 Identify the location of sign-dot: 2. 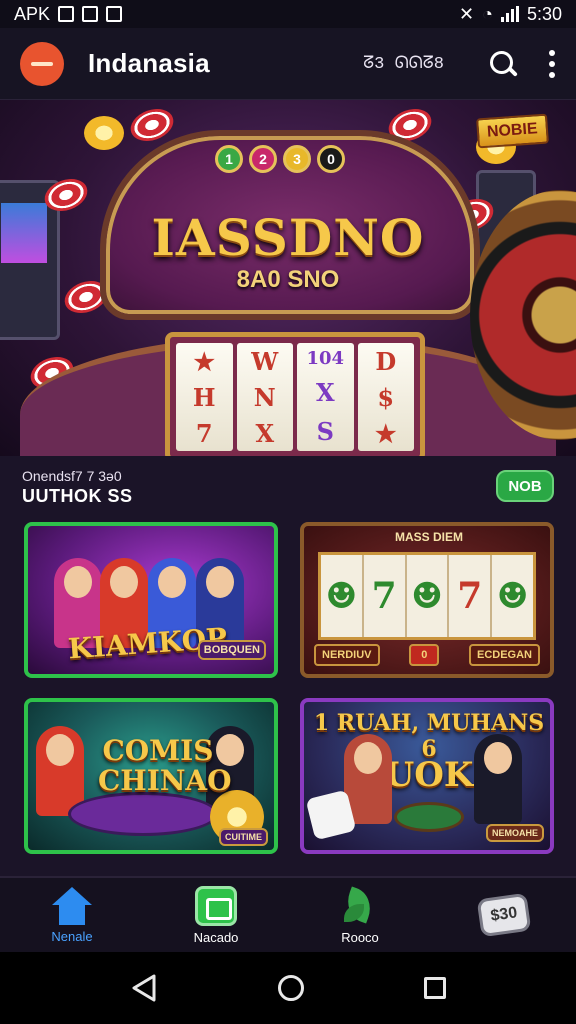
(263, 159).